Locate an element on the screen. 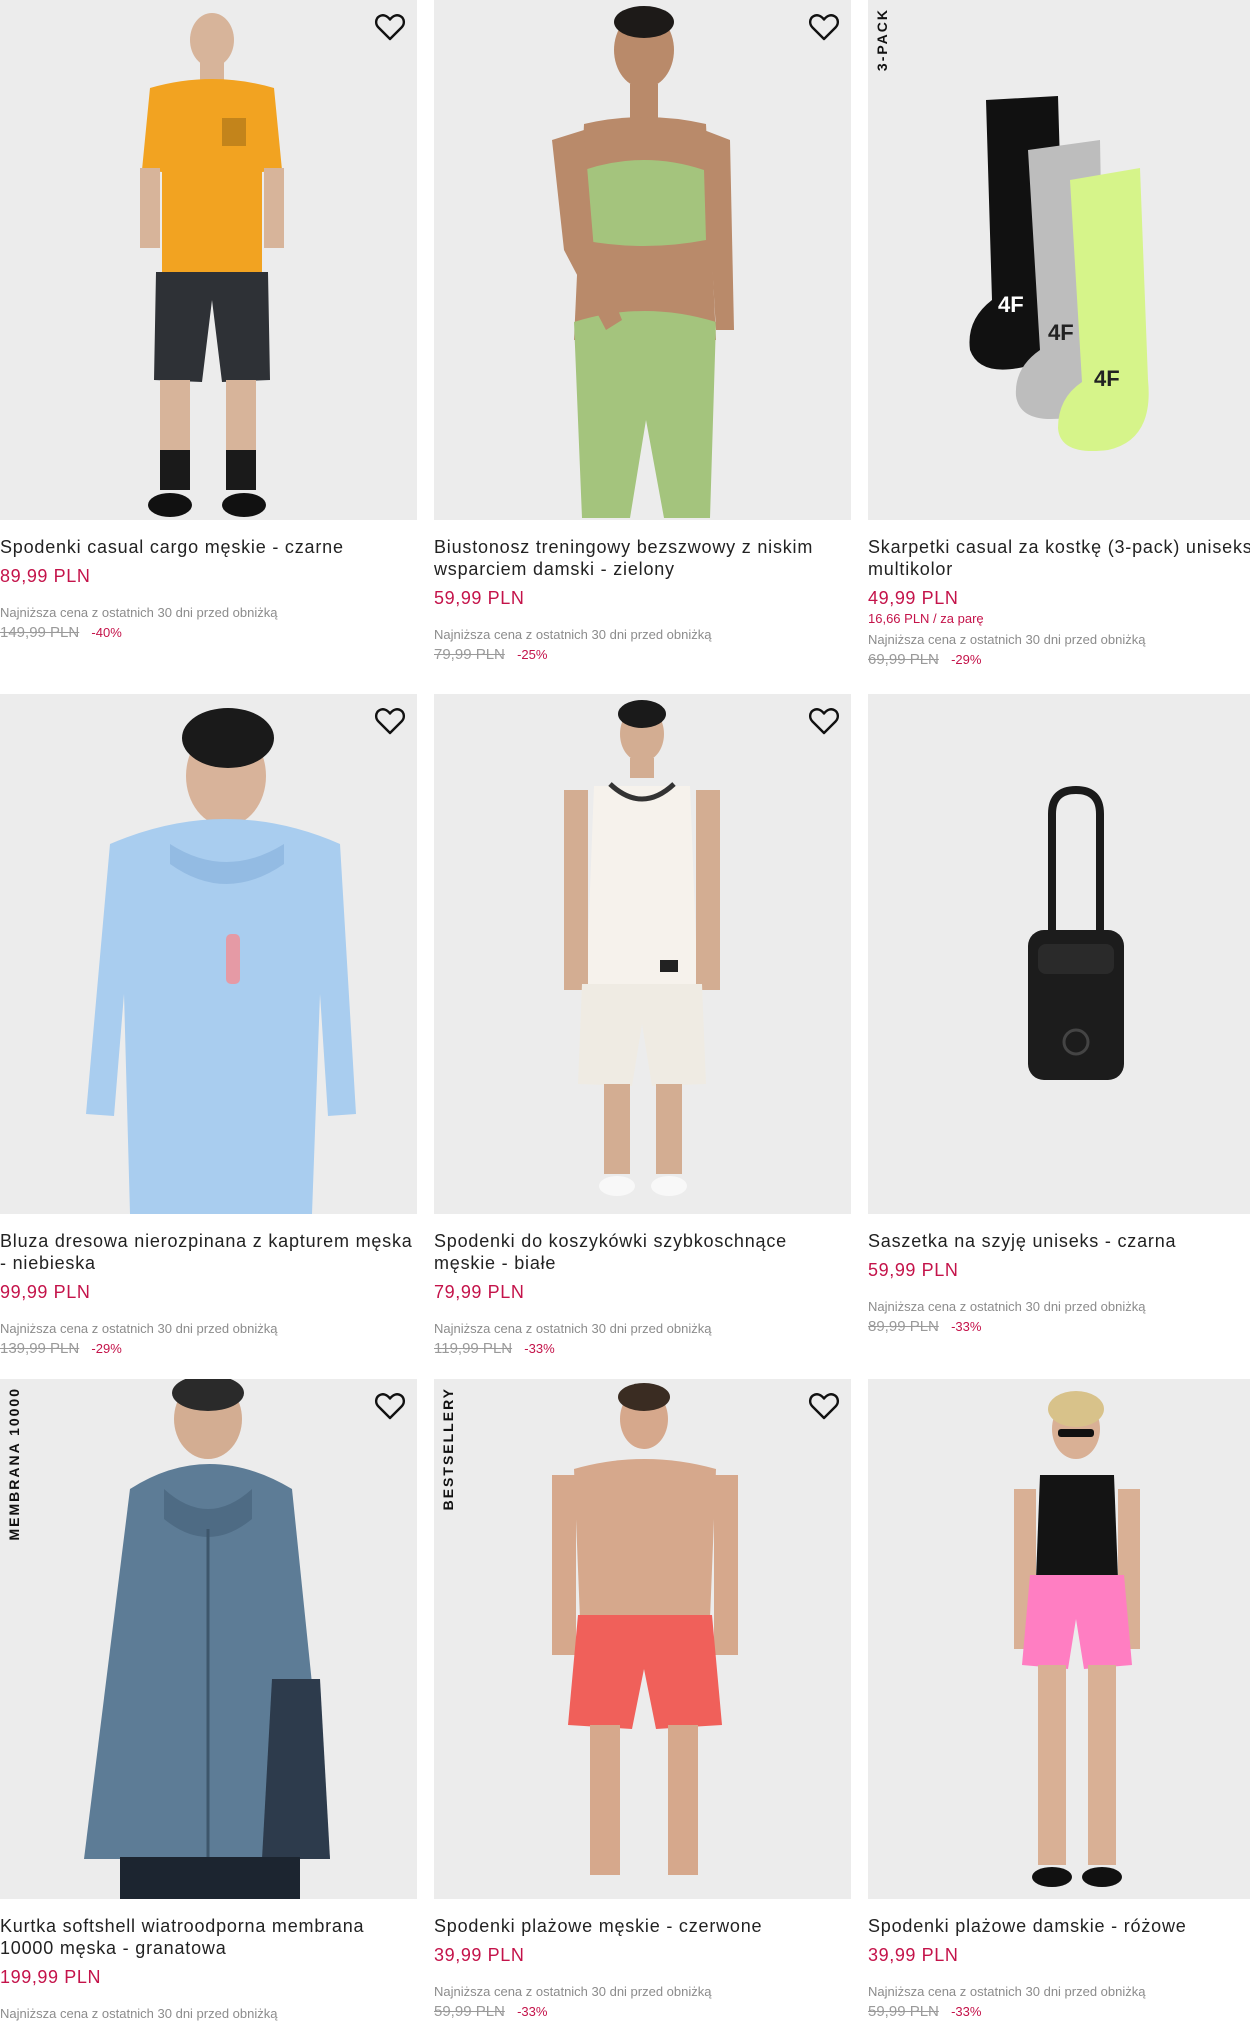 This screenshot has width=1250, height=2024. product-price: 199,99 PLN is located at coordinates (51, 1977).